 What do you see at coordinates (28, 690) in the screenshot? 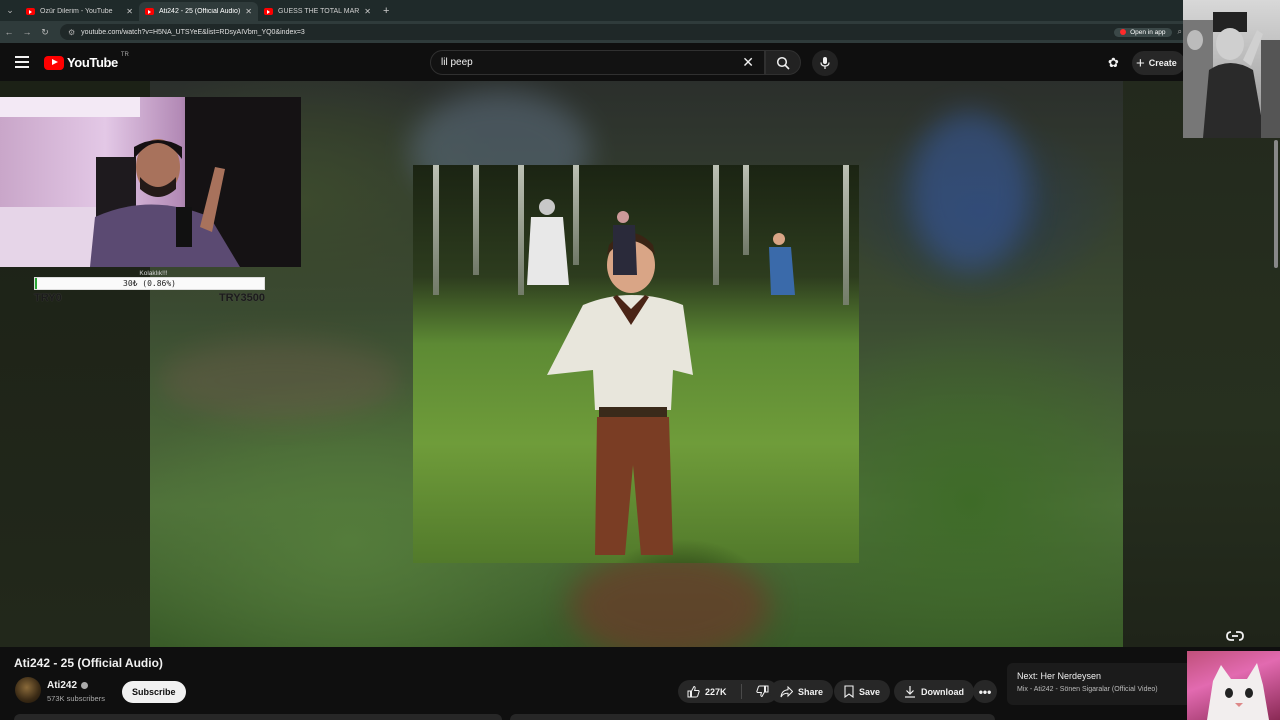
I see `channel-avatar` at bounding box center [28, 690].